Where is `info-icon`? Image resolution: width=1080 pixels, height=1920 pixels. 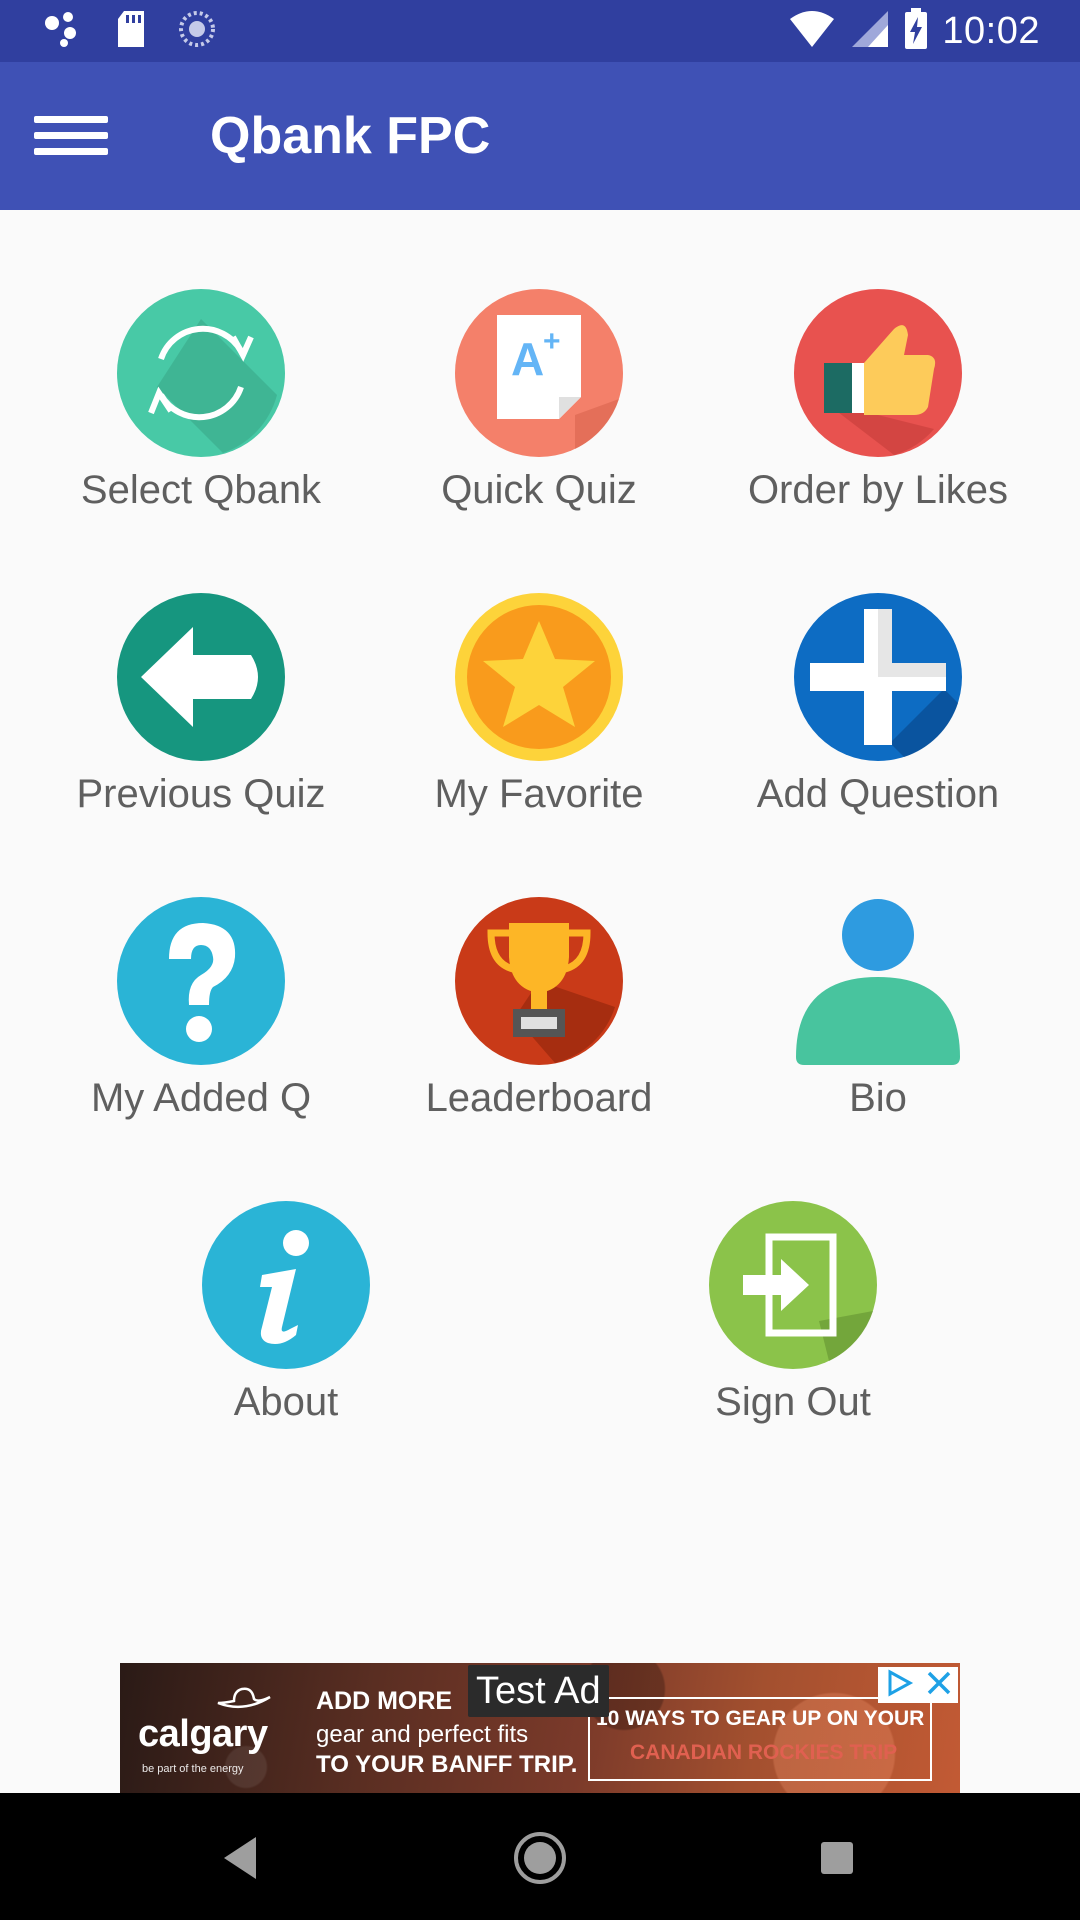 info-icon is located at coordinates (286, 1285).